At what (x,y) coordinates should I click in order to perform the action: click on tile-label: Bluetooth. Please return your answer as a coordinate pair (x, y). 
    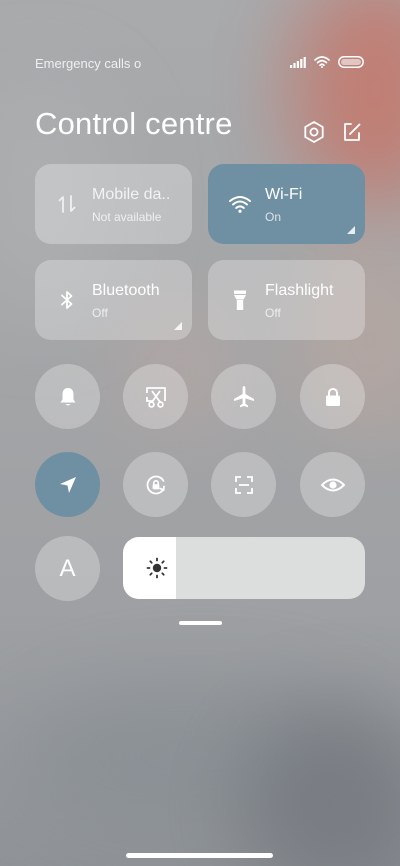
    Looking at the image, I should click on (126, 290).